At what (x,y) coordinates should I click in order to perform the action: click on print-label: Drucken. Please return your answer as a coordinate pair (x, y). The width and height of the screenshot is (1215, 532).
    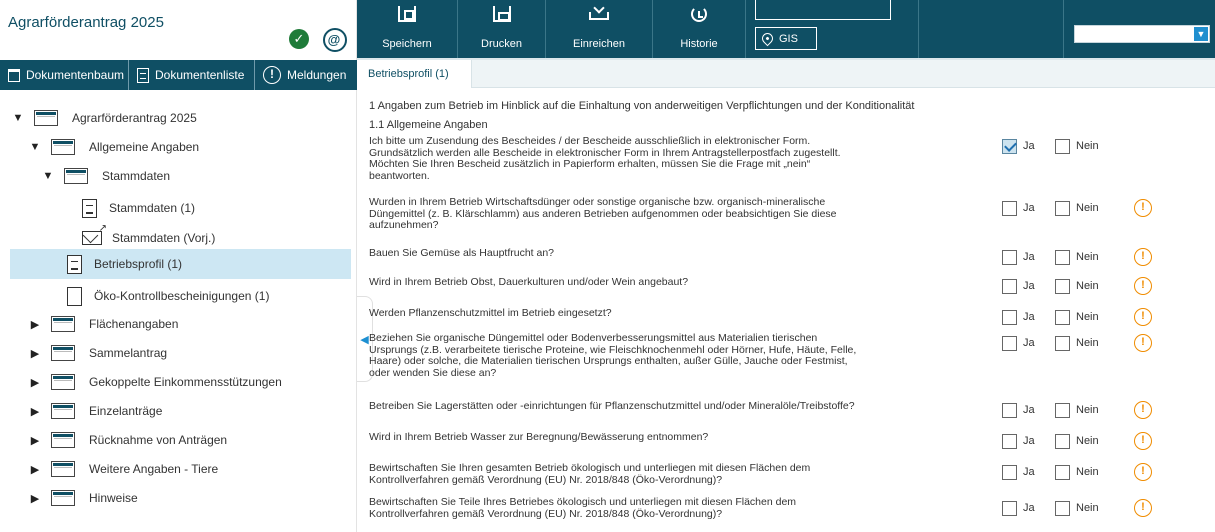
    Looking at the image, I should click on (501, 44).